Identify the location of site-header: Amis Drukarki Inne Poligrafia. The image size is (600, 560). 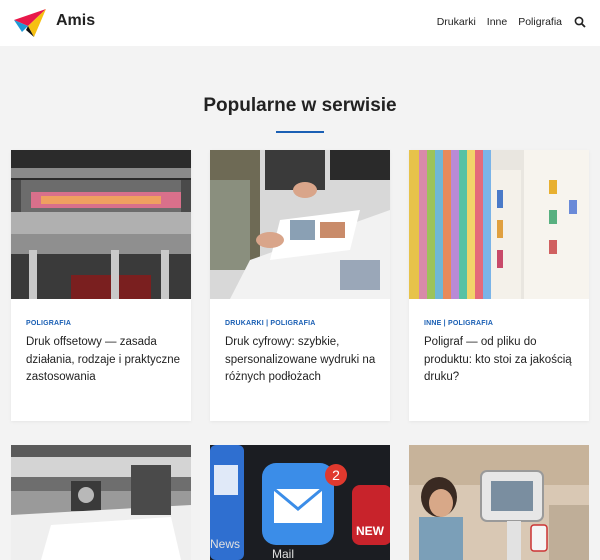
(300, 23).